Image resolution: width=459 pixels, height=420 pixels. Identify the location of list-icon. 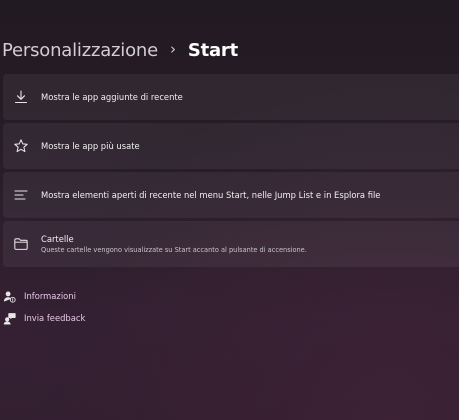
(21, 195).